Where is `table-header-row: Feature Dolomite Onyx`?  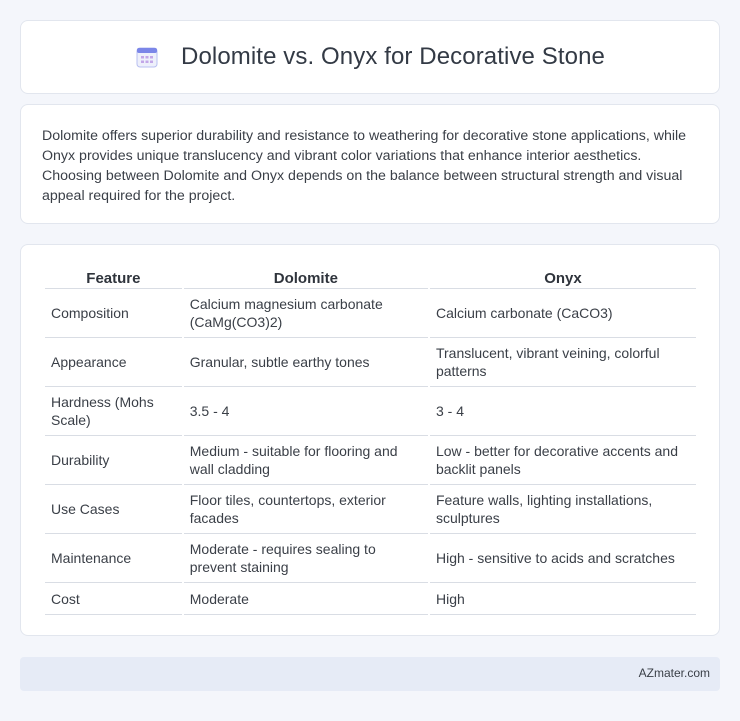
table-header-row: Feature Dolomite Onyx is located at coordinates (370, 278).